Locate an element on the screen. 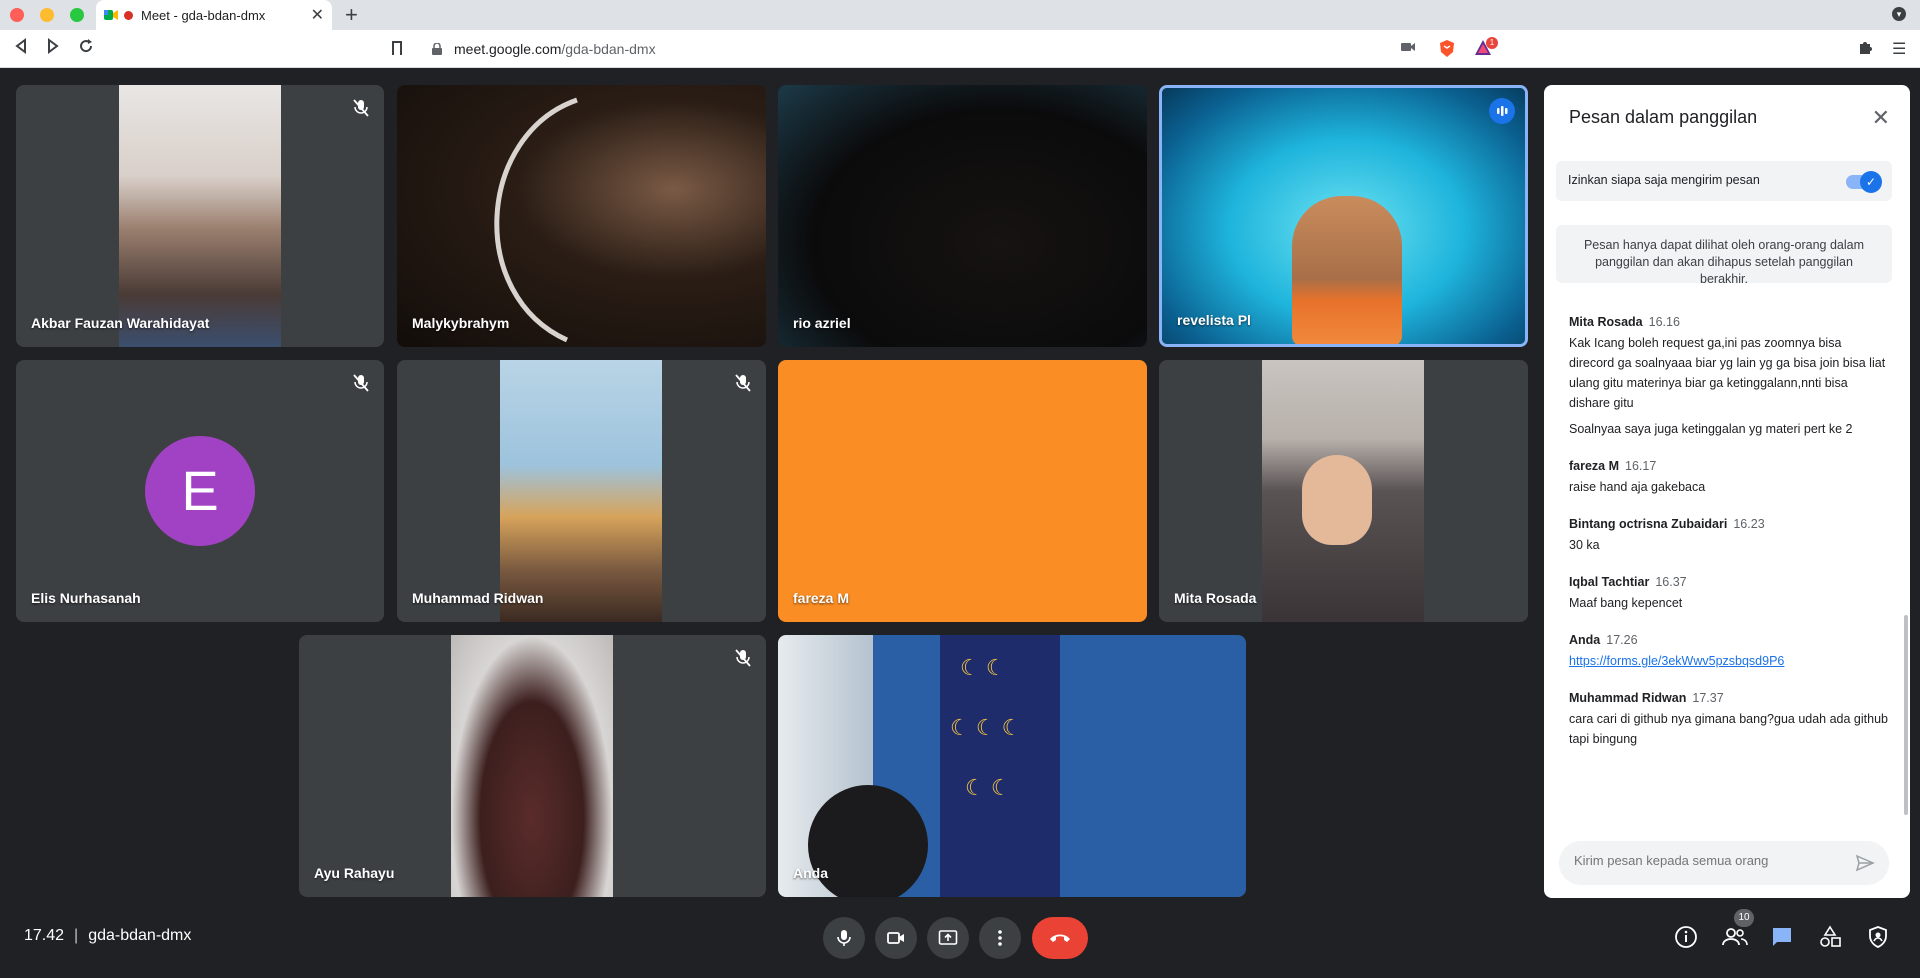 This screenshot has width=1920, height=978. extension-badge: 1 is located at coordinates (1492, 43).